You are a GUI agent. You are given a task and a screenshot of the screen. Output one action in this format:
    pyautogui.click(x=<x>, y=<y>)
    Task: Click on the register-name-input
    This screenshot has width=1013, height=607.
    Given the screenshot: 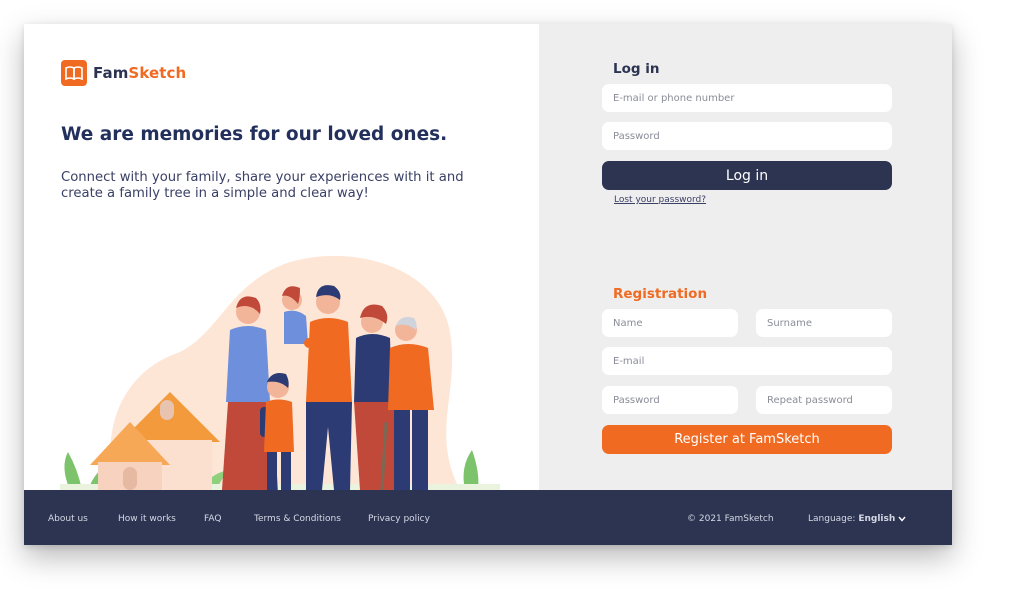 What is the action you would take?
    pyautogui.click(x=670, y=323)
    